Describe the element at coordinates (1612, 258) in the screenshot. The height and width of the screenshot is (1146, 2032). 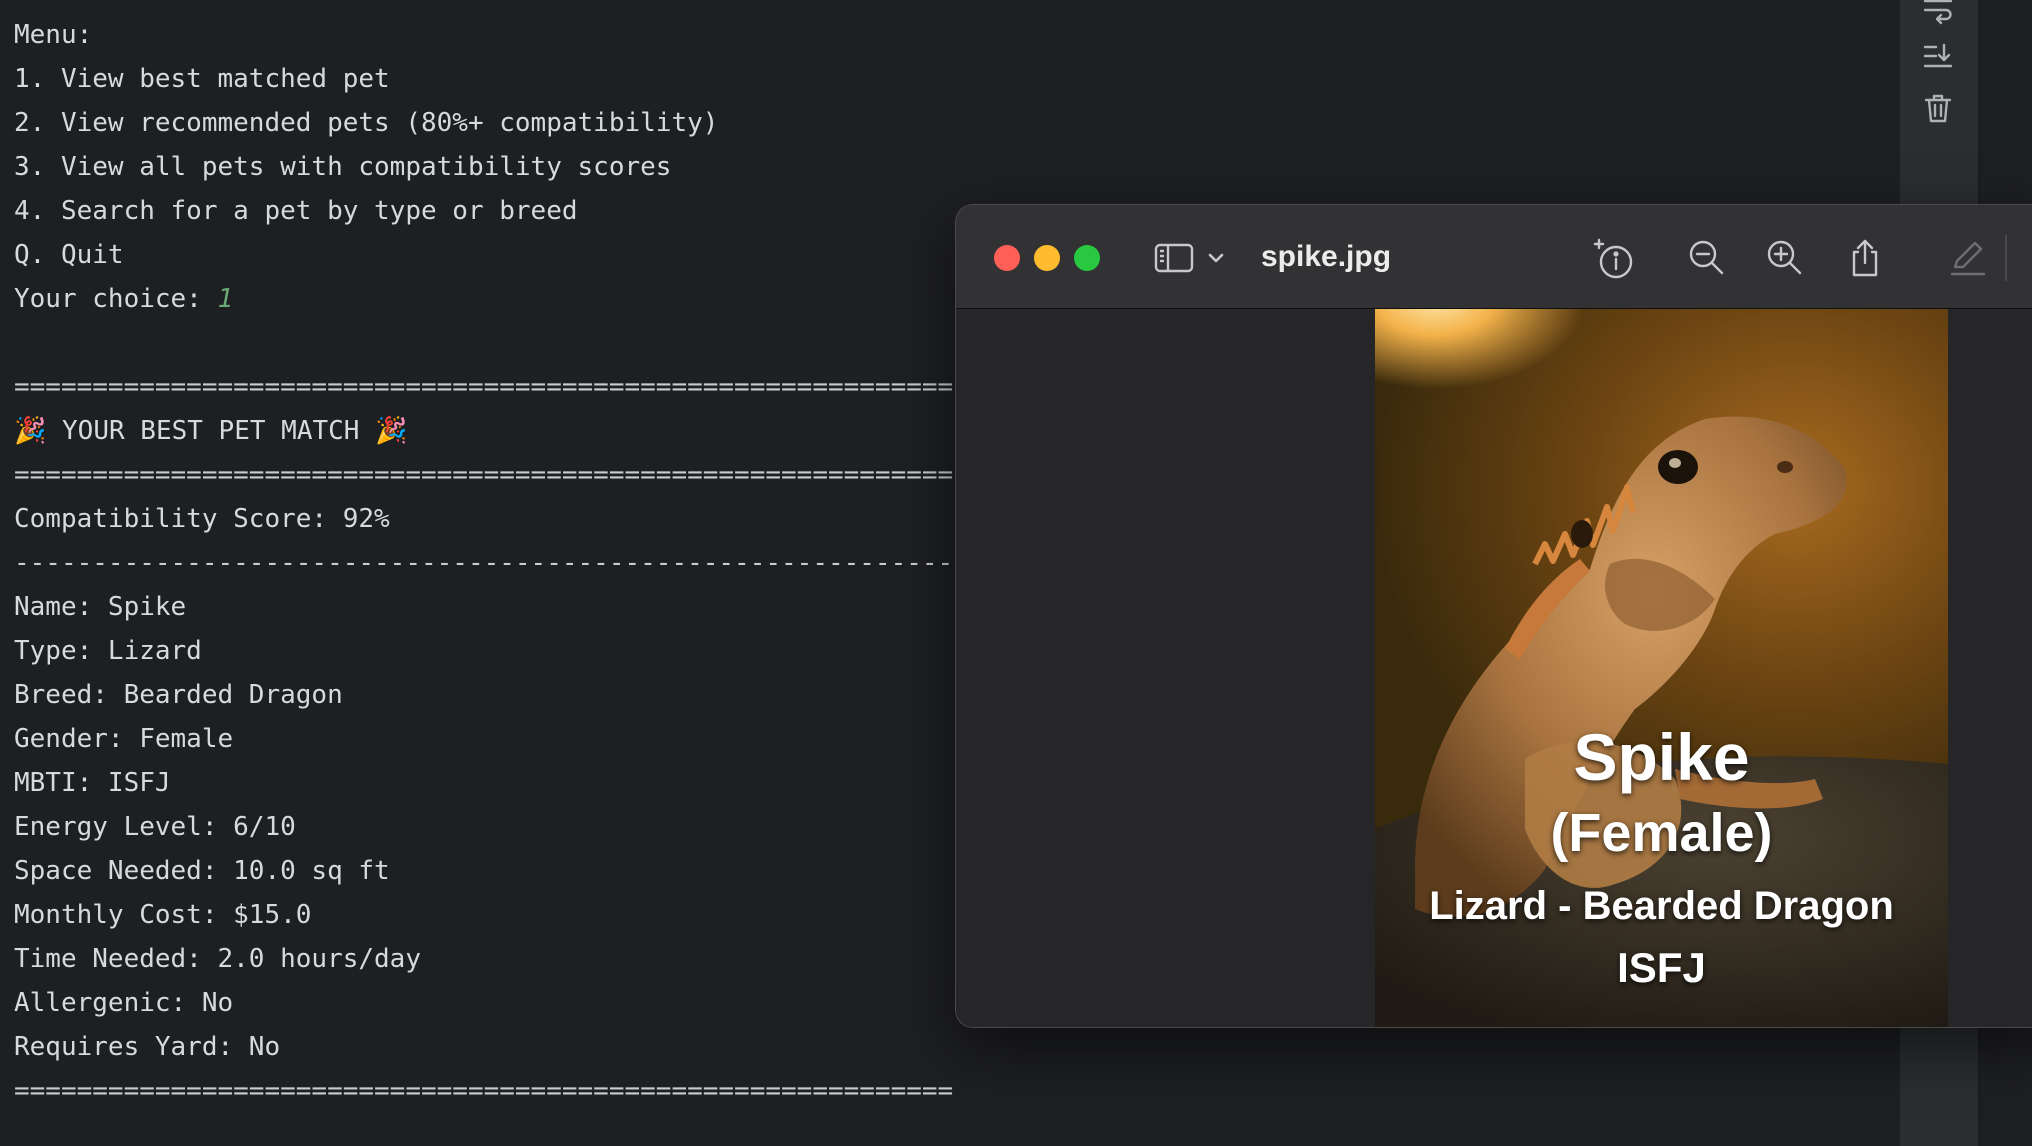
I see `info-icon` at that location.